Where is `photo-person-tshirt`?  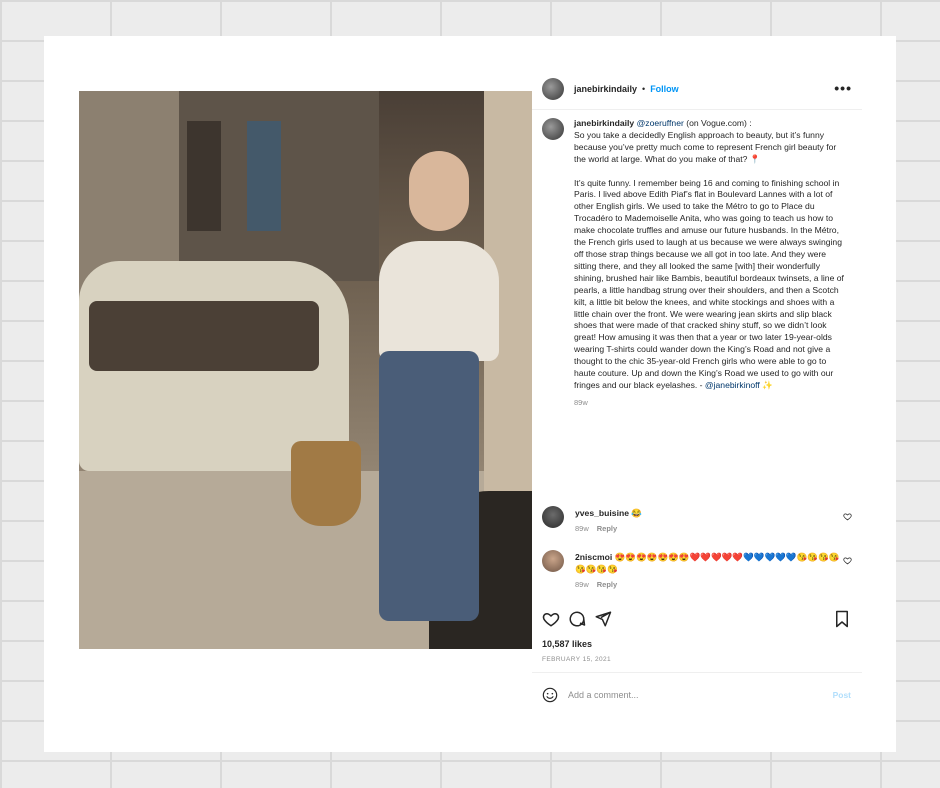 photo-person-tshirt is located at coordinates (439, 301).